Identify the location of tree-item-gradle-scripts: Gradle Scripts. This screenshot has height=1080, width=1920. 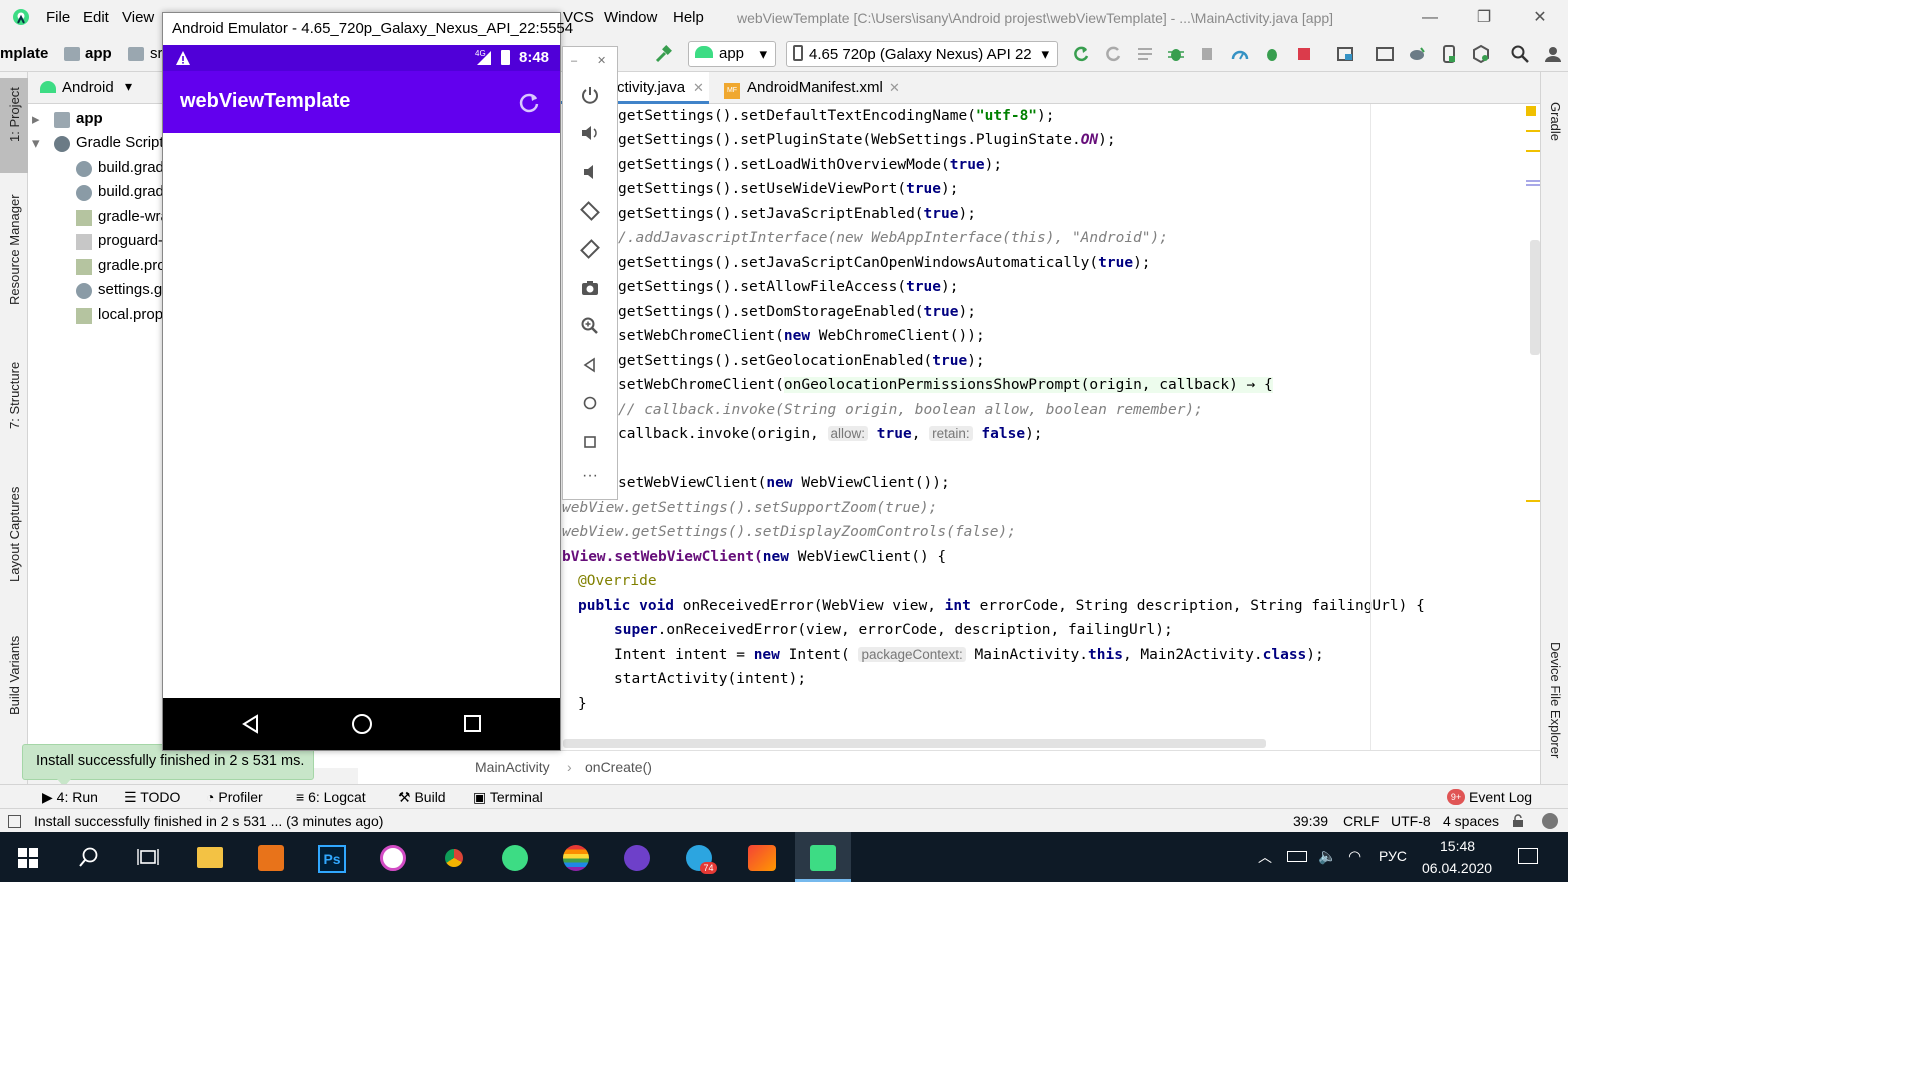
(123, 142).